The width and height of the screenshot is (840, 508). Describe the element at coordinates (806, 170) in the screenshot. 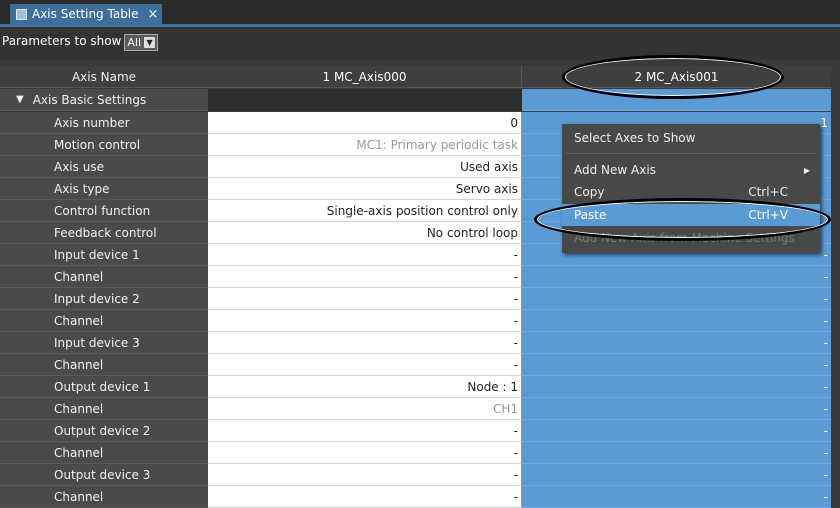

I see `submenu-arrow-icon: ▶` at that location.